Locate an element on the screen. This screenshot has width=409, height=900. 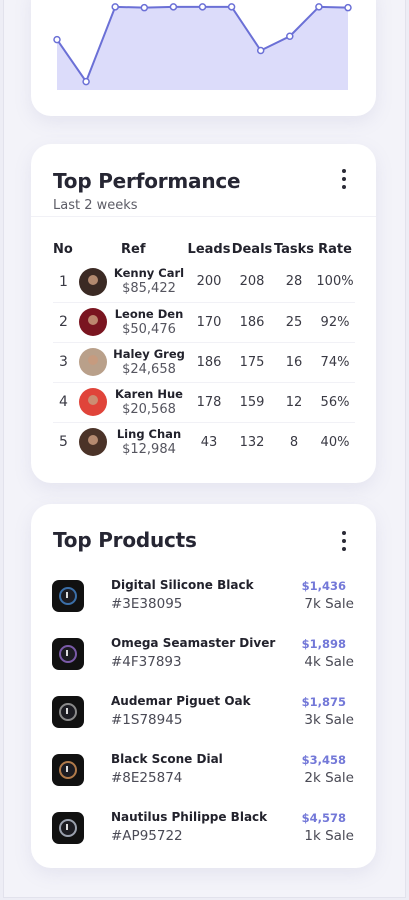
row-number: 2 is located at coordinates (64, 322).